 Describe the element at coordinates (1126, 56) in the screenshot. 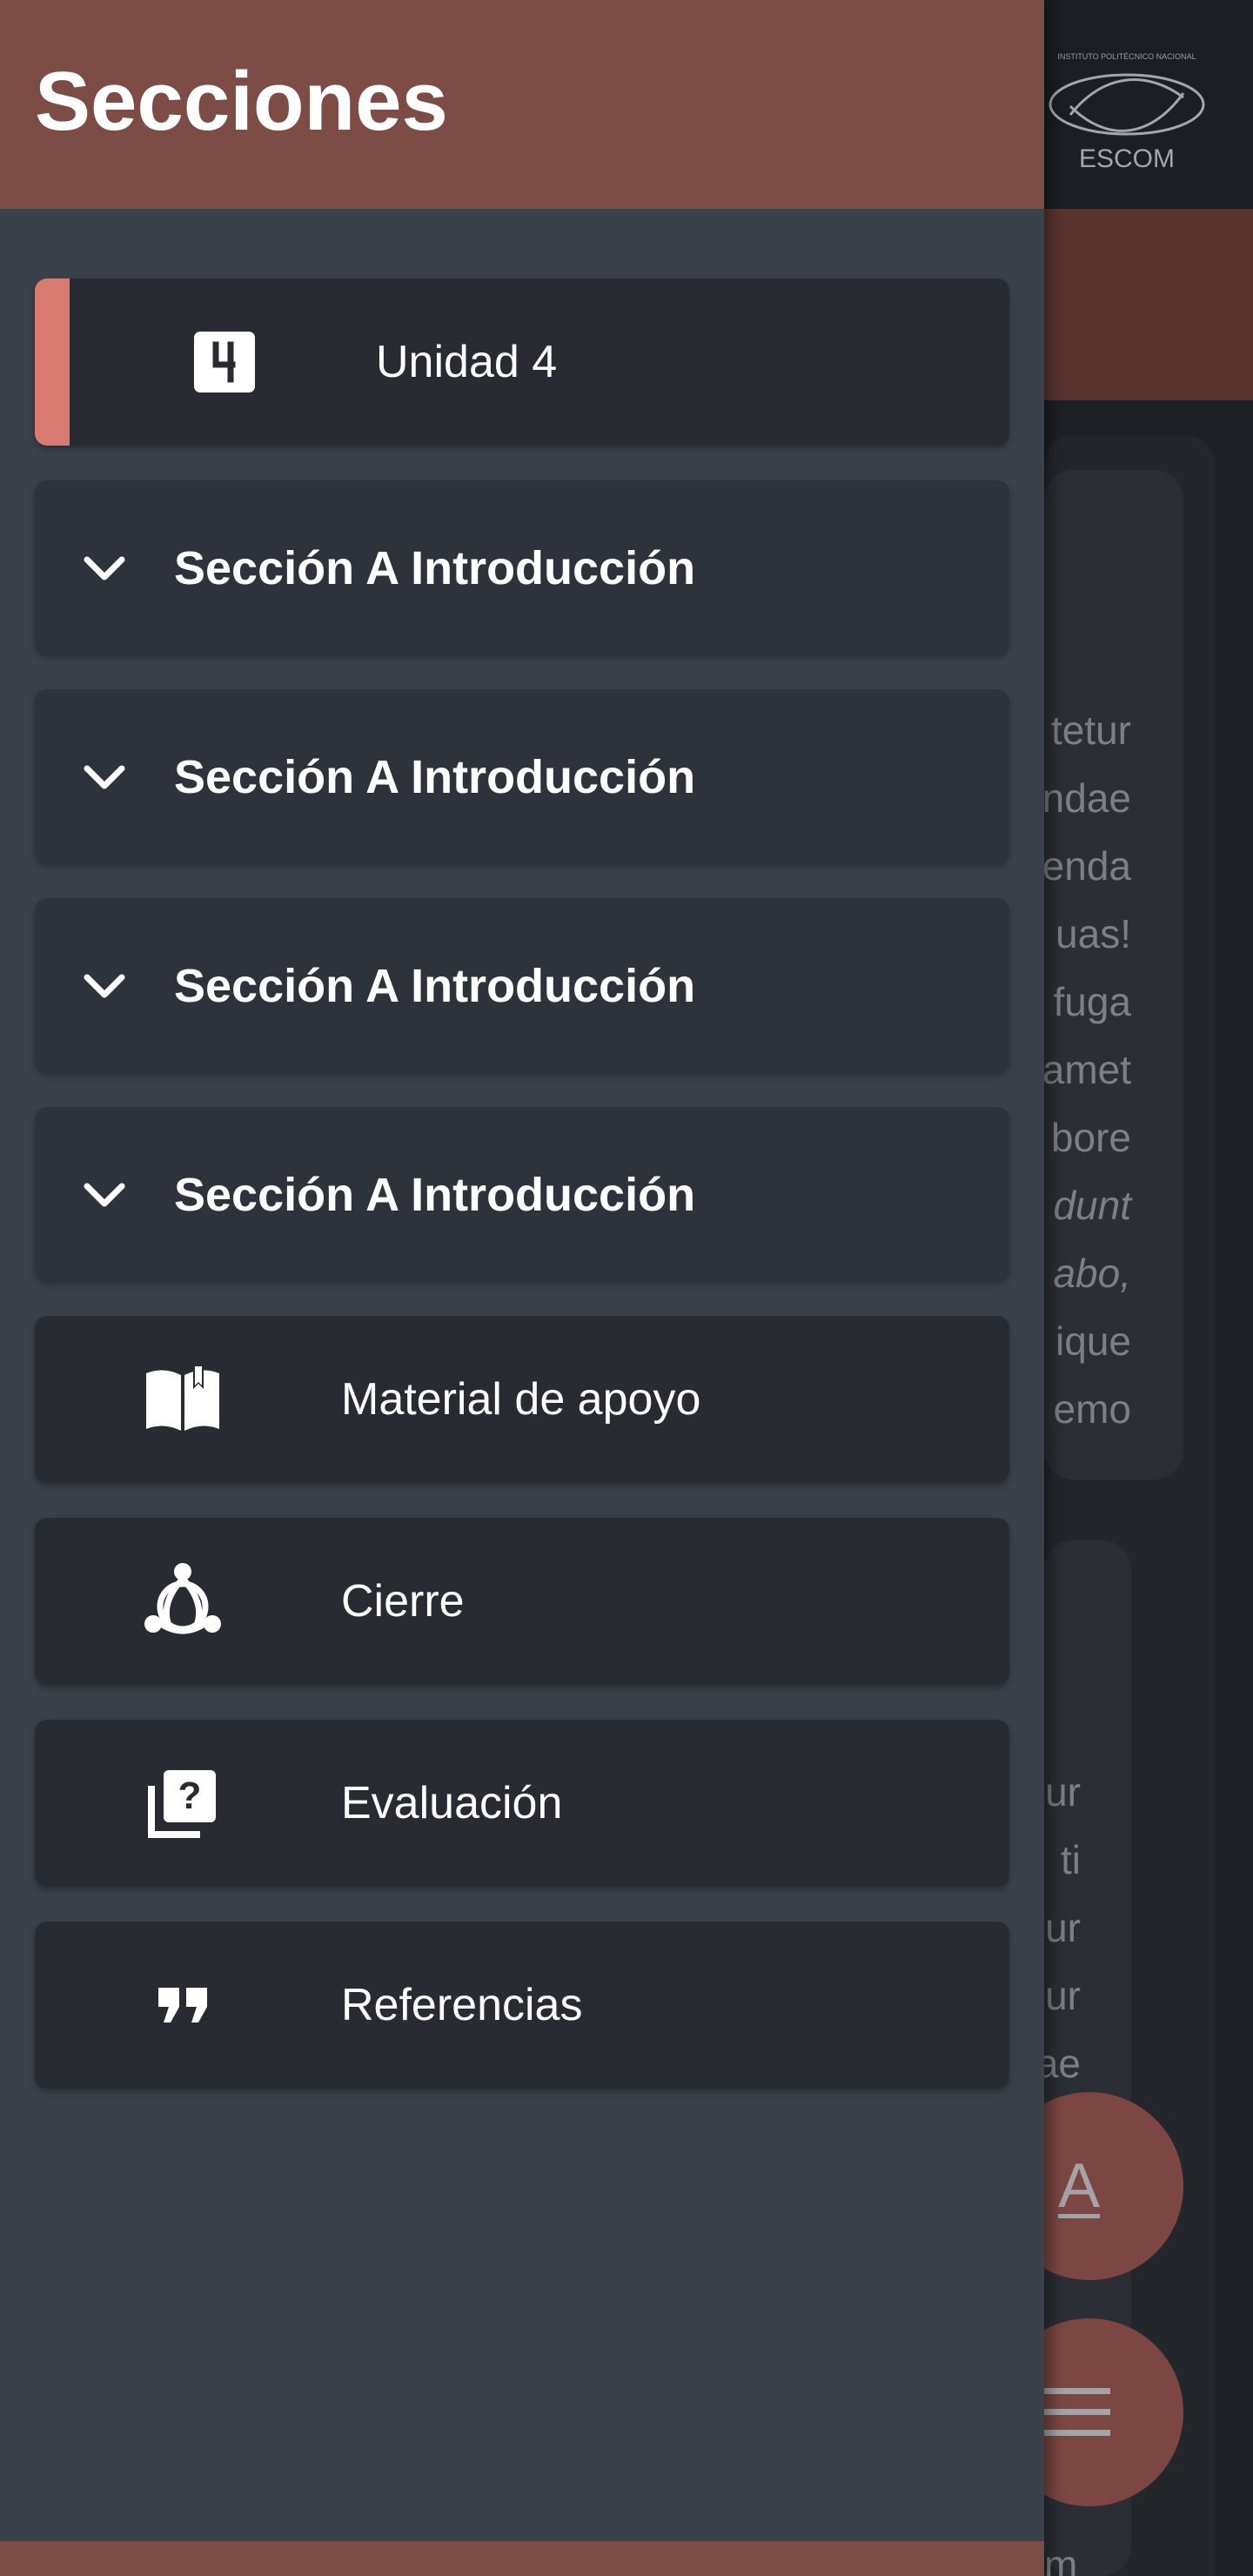

I see `svg-text: INSTITUTO POLITÉCNICO NACIONAL` at that location.